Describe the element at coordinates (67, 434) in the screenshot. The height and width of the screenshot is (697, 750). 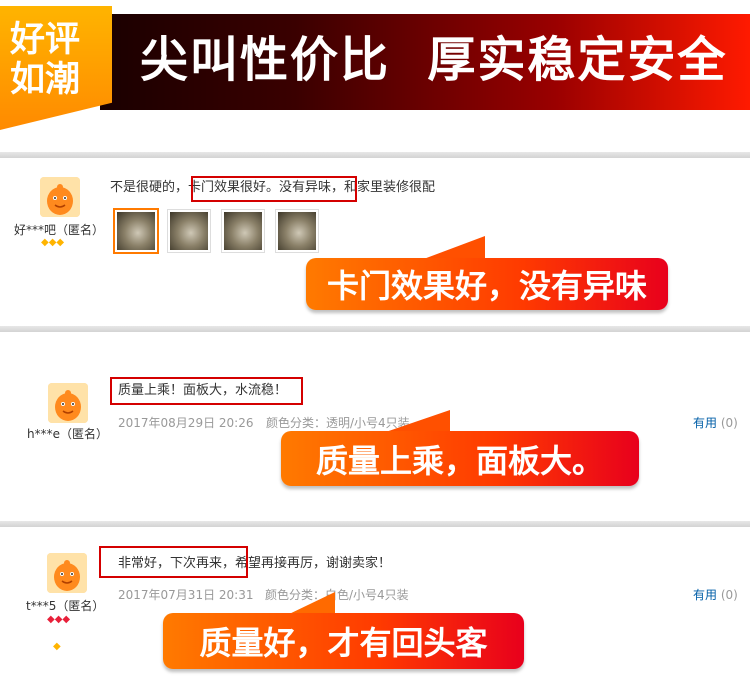
I see `username: h***e（匿名）` at that location.